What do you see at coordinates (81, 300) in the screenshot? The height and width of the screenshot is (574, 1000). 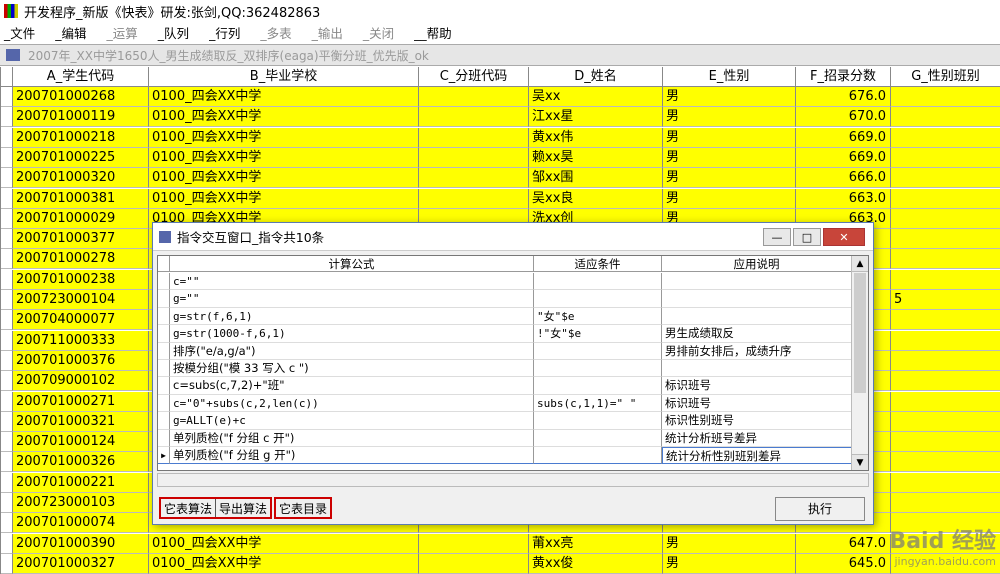 I see `table-cell: 200723000104` at bounding box center [81, 300].